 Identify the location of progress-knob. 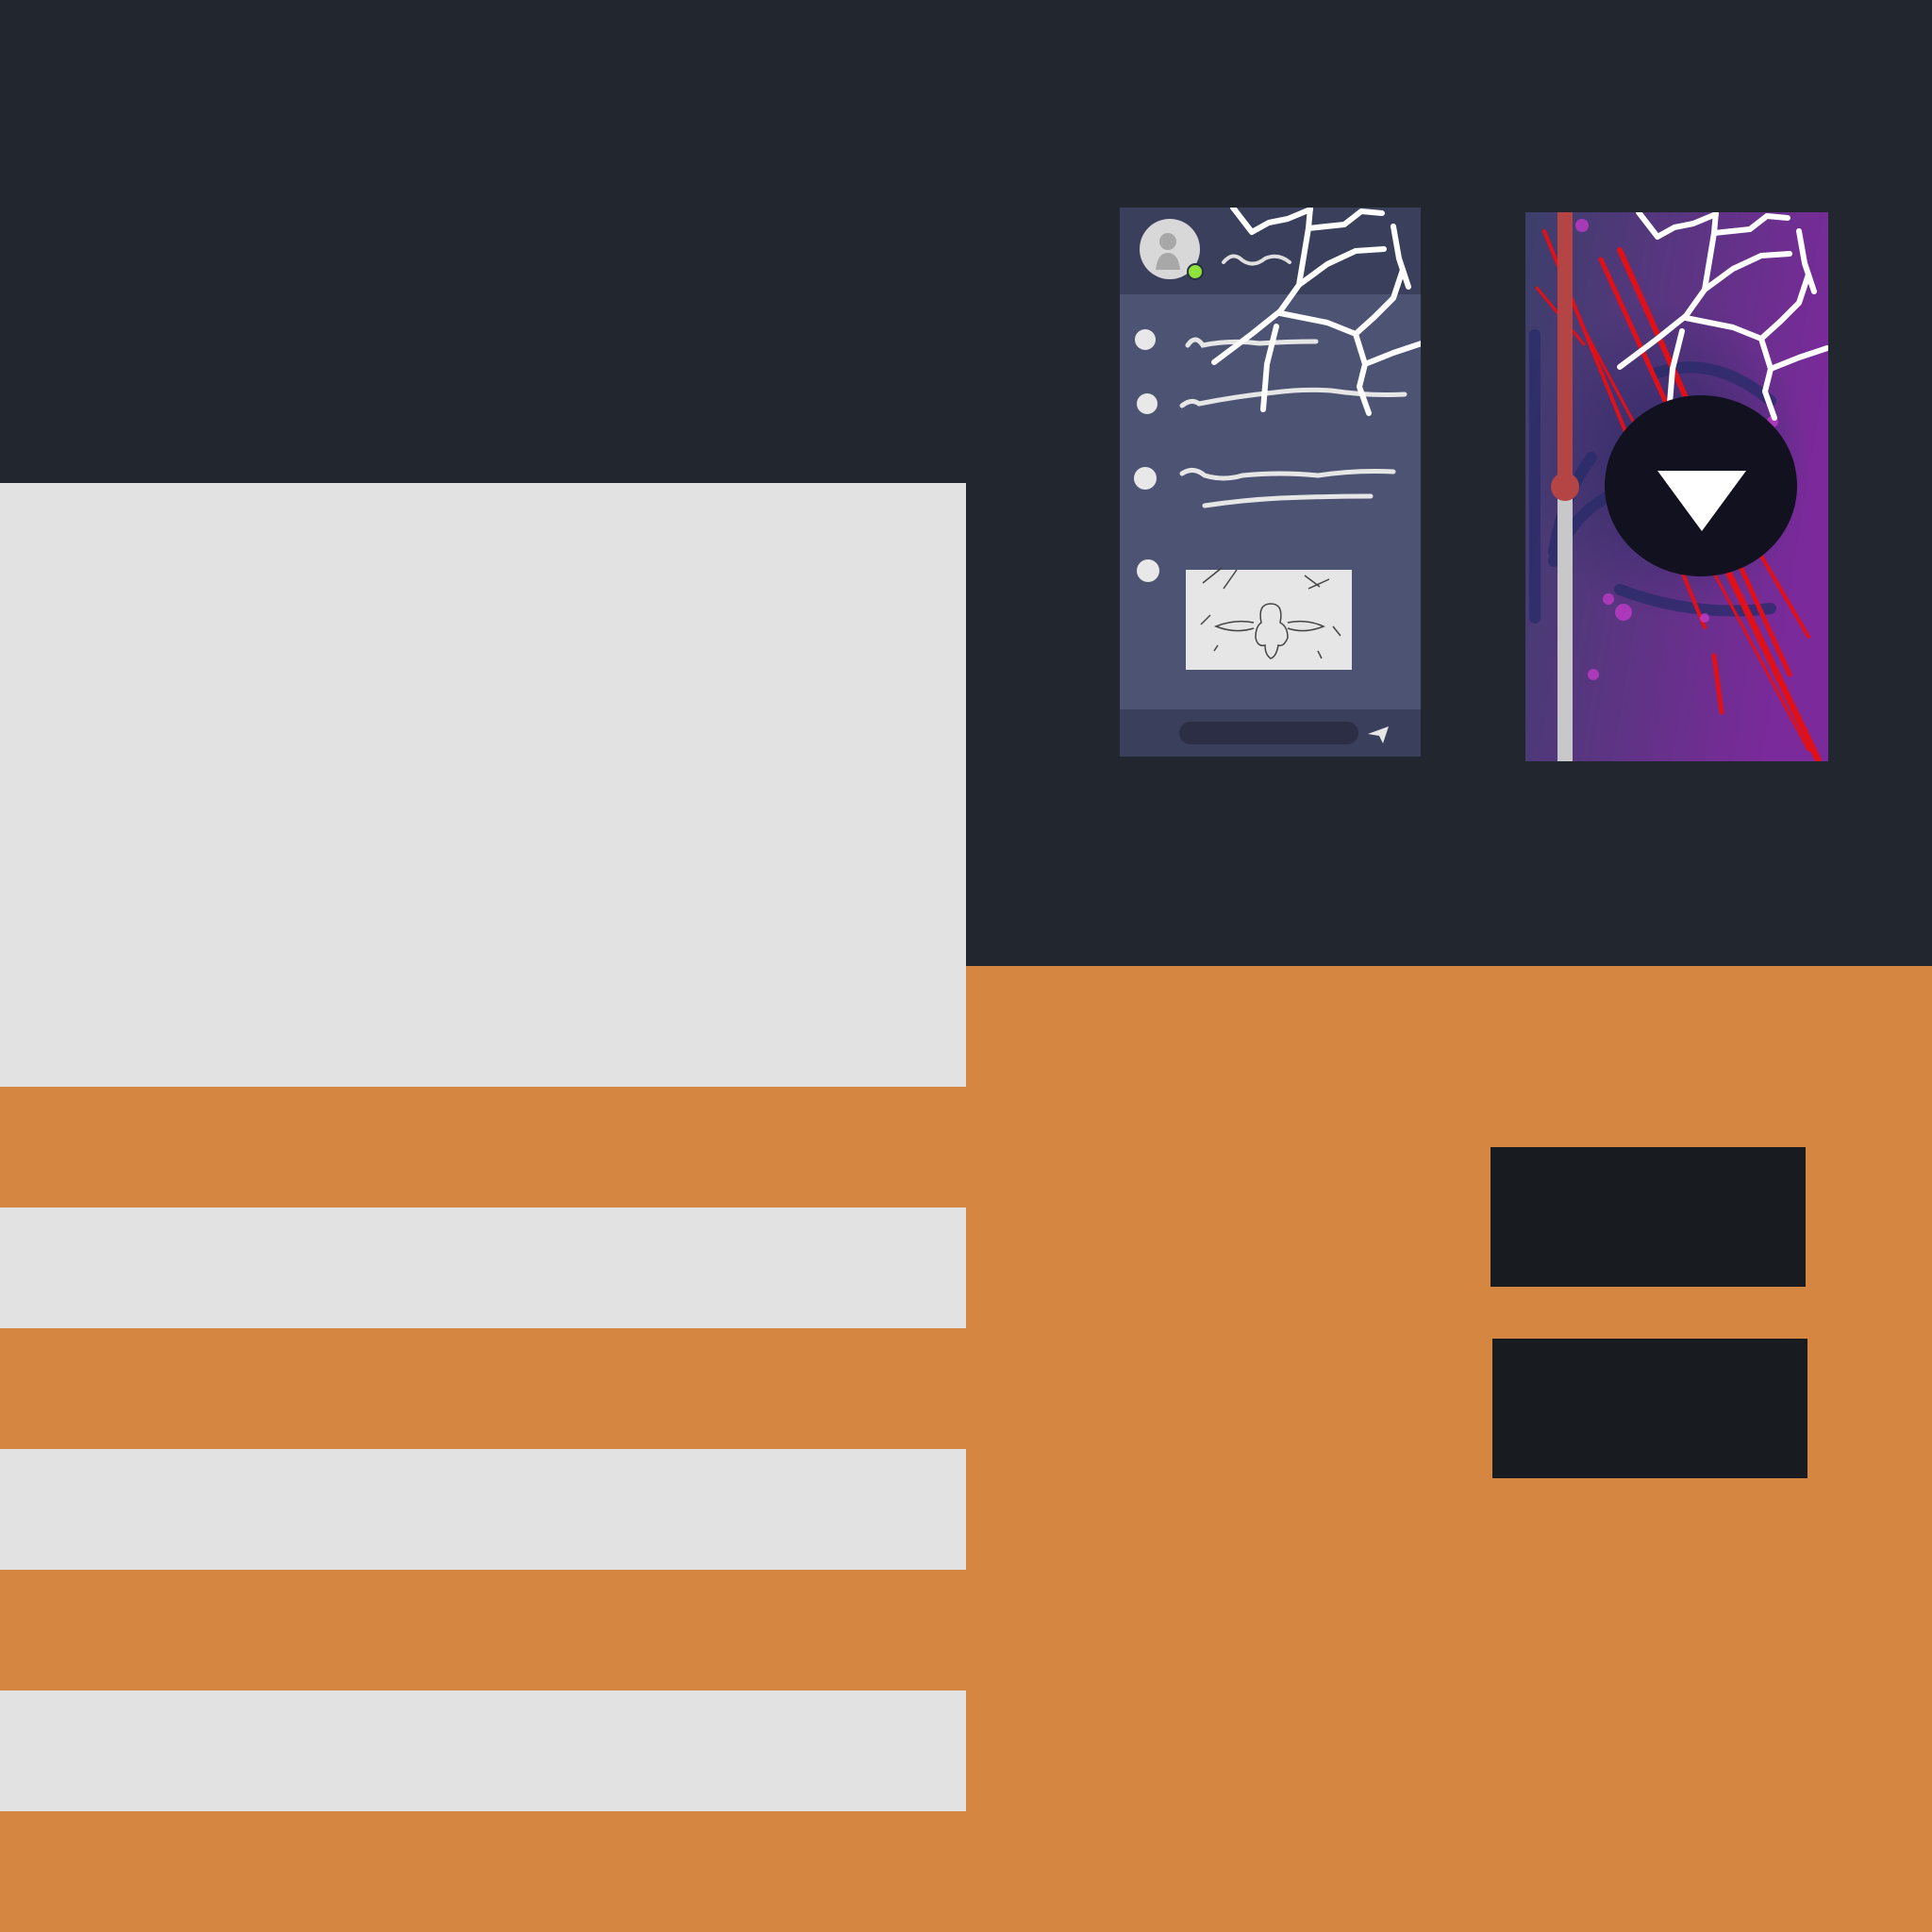
(1565, 487).